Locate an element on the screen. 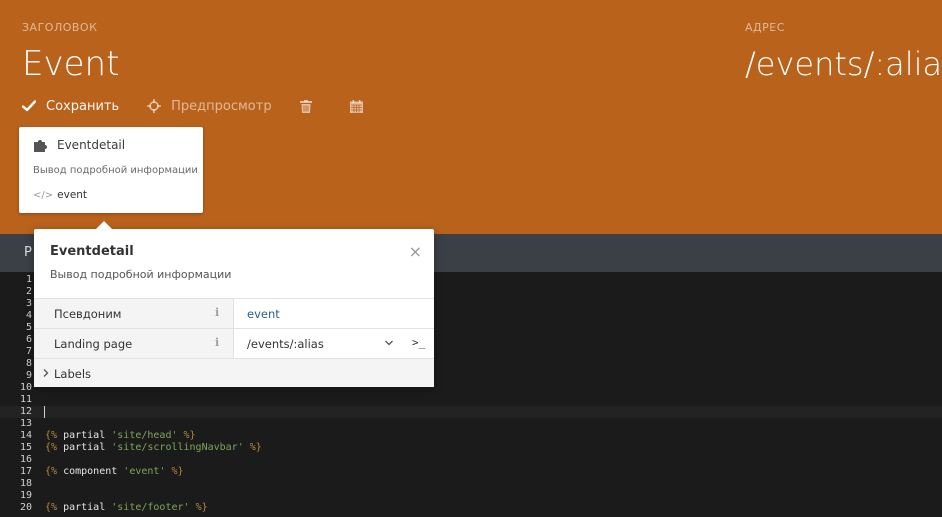  close-icon: × is located at coordinates (415, 252).